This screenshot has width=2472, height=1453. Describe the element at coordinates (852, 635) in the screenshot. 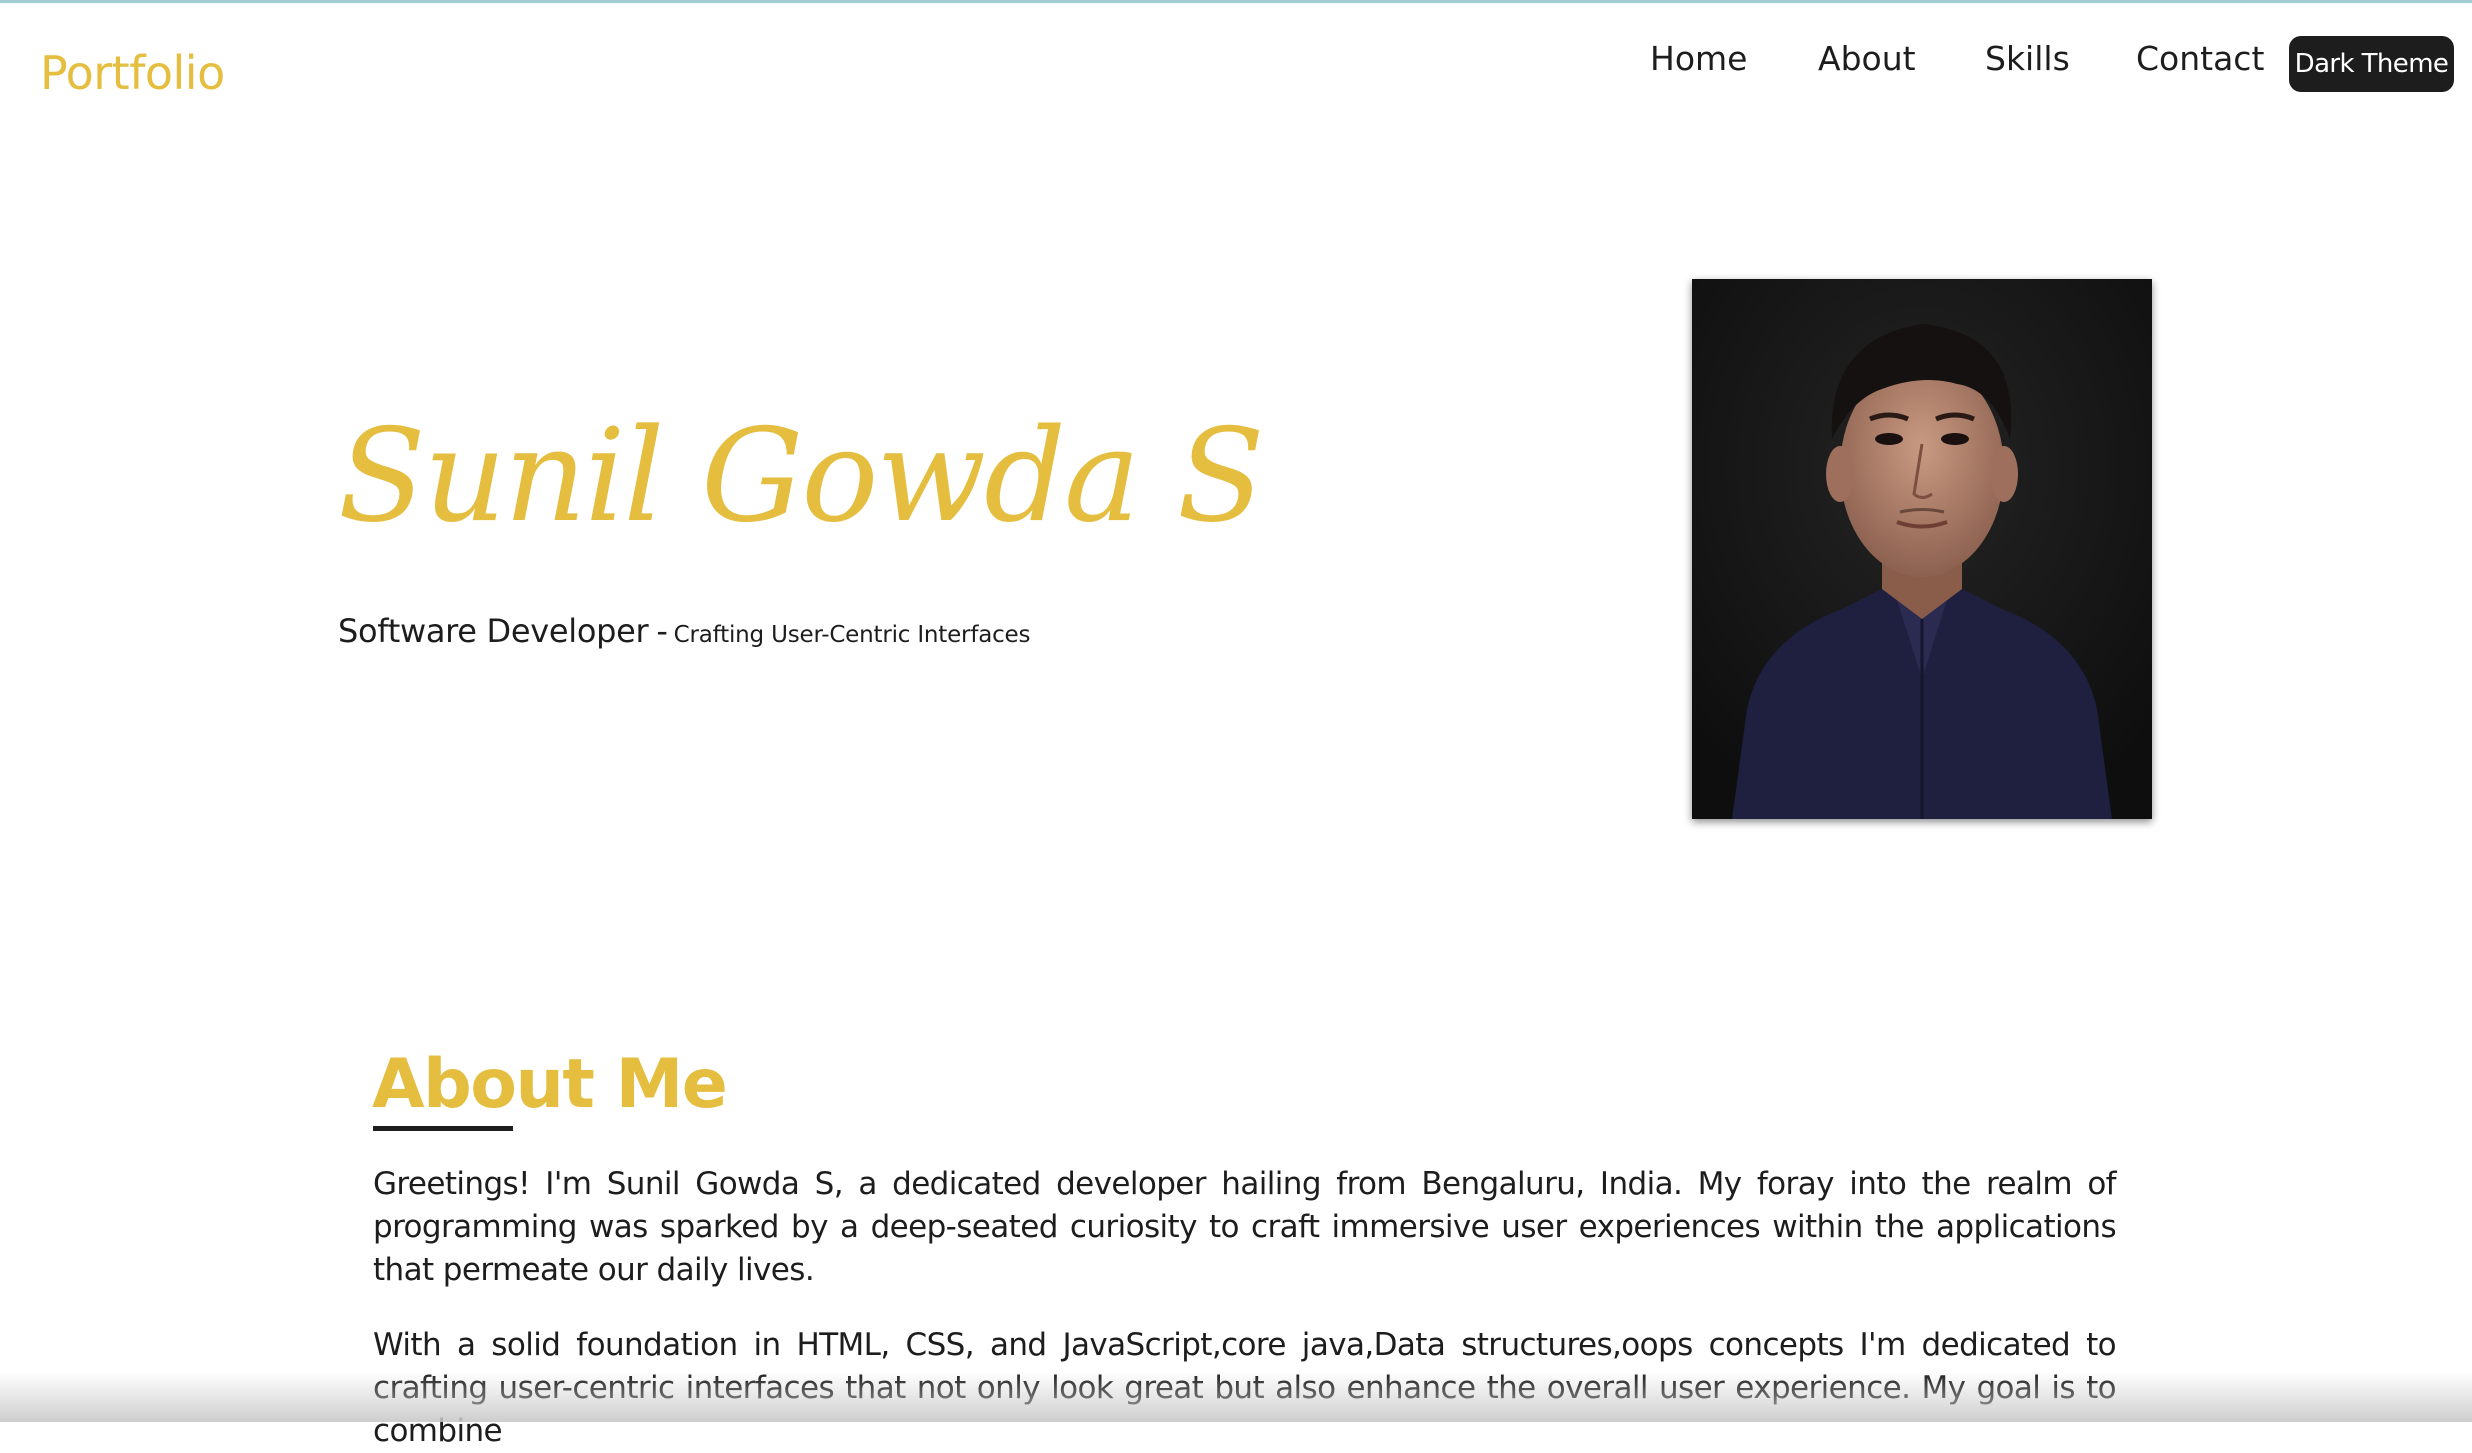

I see `hero-subtitle: Crafting User-Centric Interfaces` at that location.